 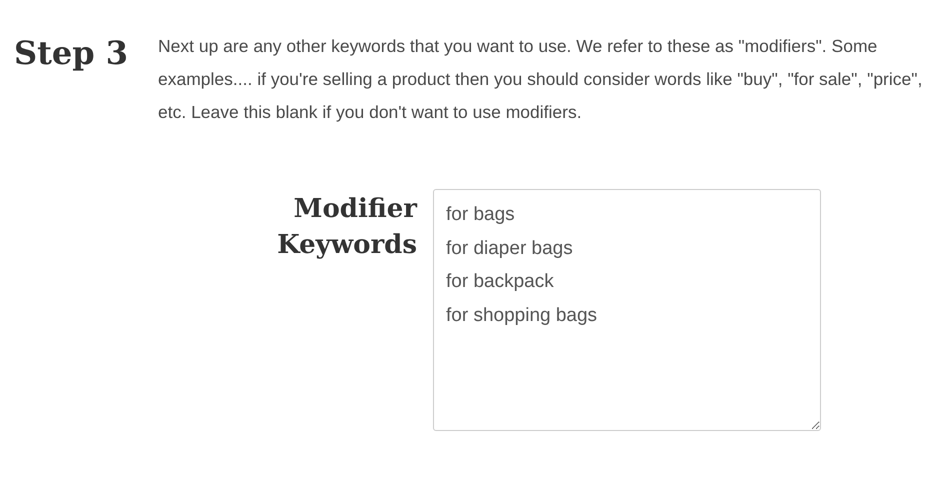 What do you see at coordinates (541, 79) in the screenshot?
I see `step-description: Next up are any other keywords that you want to use. We refer to these as "modifiers". Some examples.... if you're selling a product then you should consider words like "buy", "for sale", "price", etc. Leave this blank if you don't want to use modifiers.` at bounding box center [541, 79].